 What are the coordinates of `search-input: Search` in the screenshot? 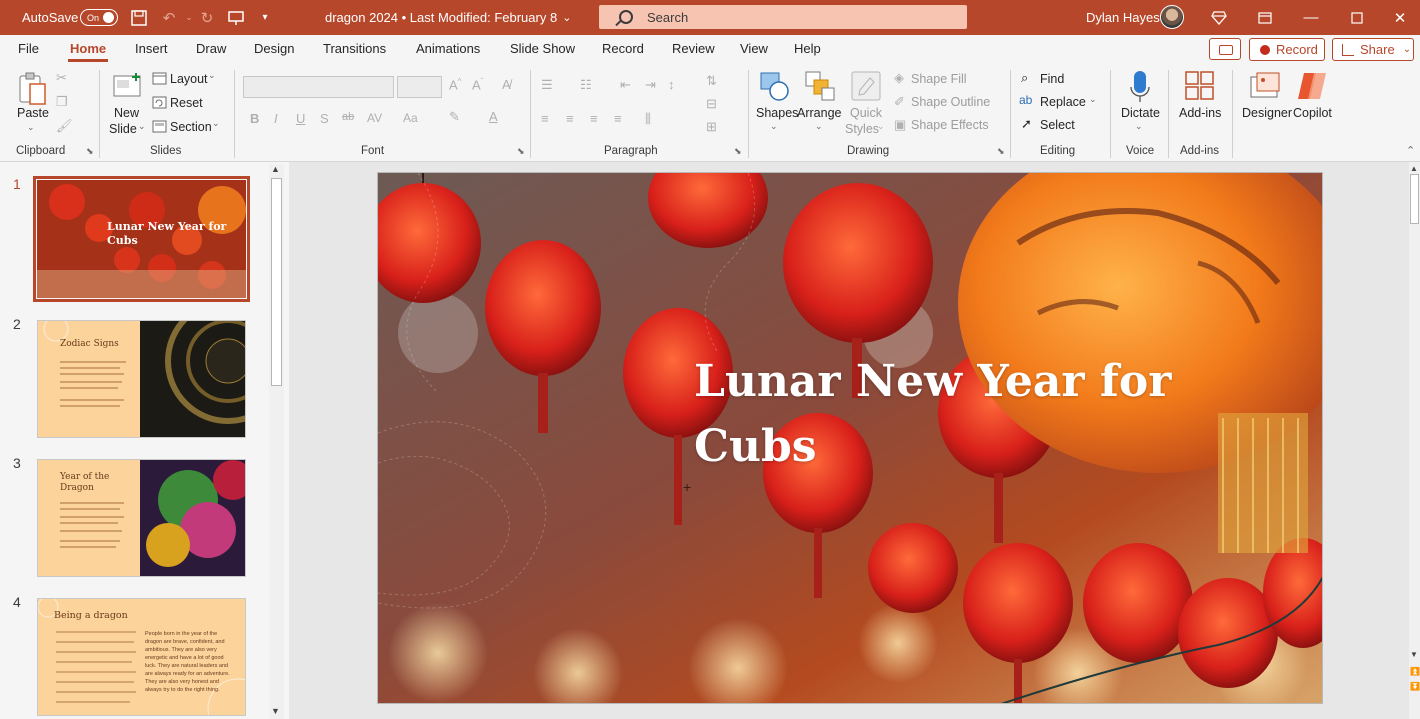 It's located at (783, 17).